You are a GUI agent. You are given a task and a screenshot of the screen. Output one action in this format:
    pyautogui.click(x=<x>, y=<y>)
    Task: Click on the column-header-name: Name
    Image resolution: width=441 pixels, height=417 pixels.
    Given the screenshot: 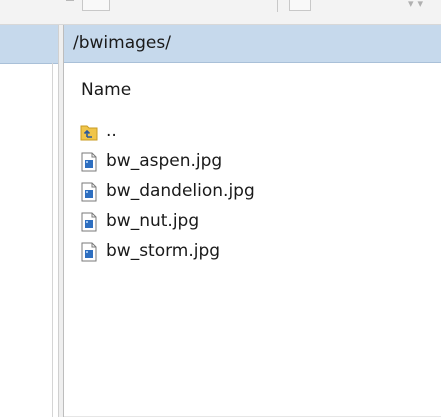 What is the action you would take?
    pyautogui.click(x=106, y=90)
    